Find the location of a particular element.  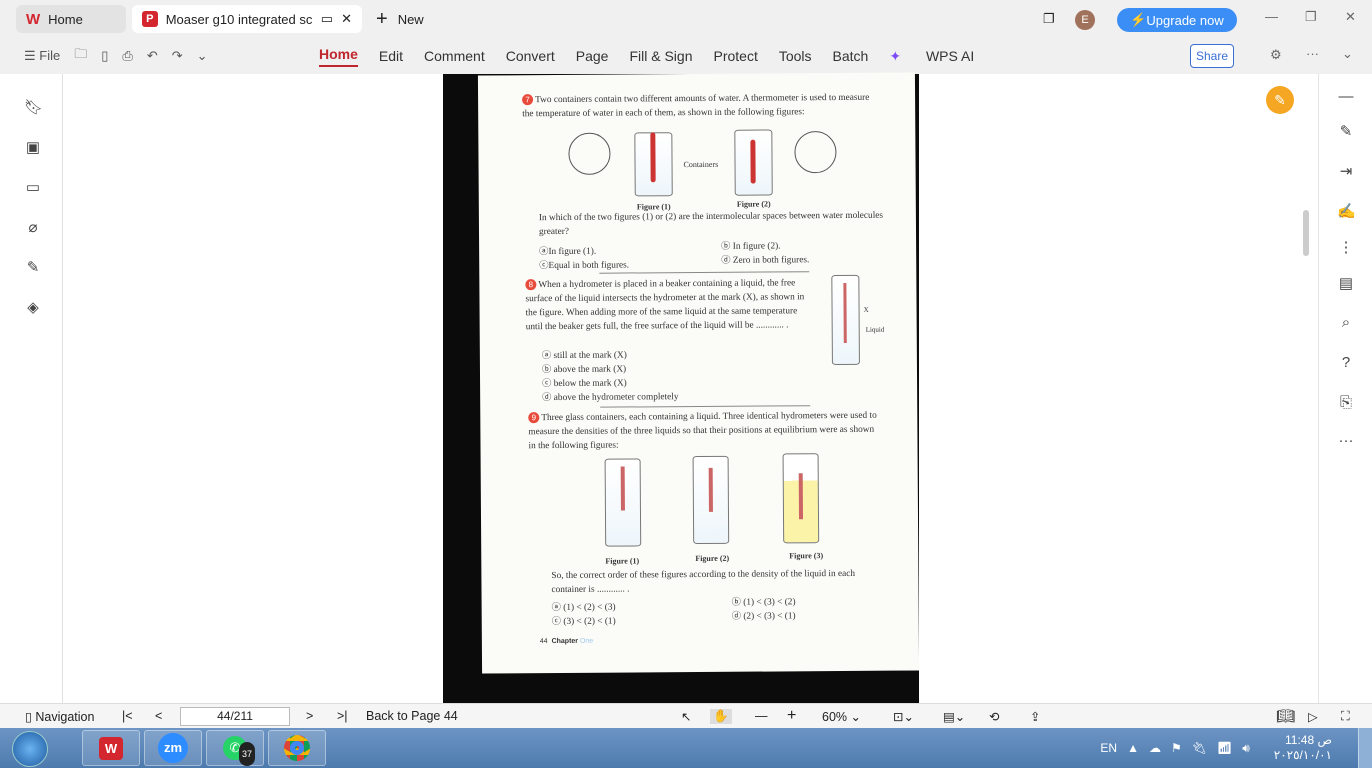

rotate-icon: ⟲ is located at coordinates (994, 716).